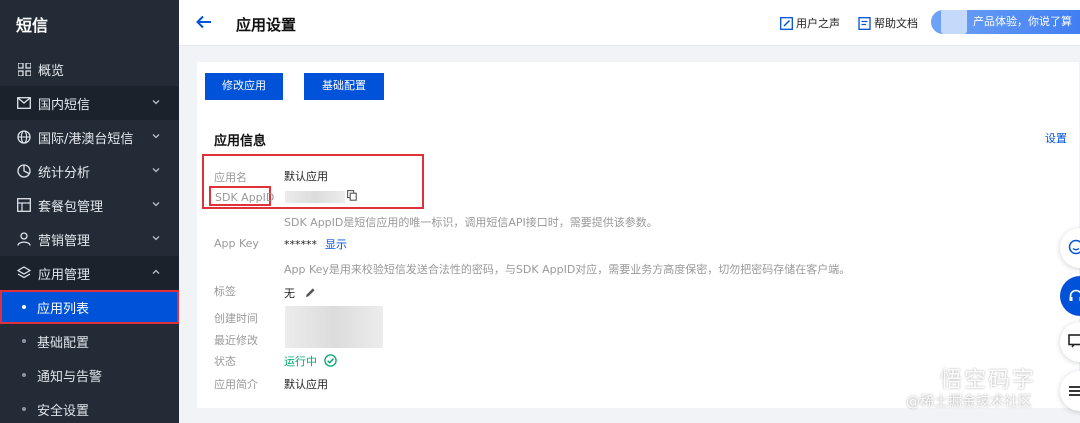 The width and height of the screenshot is (1080, 423). I want to click on sidebar-item-statistics: 统计分析, so click(89, 171).